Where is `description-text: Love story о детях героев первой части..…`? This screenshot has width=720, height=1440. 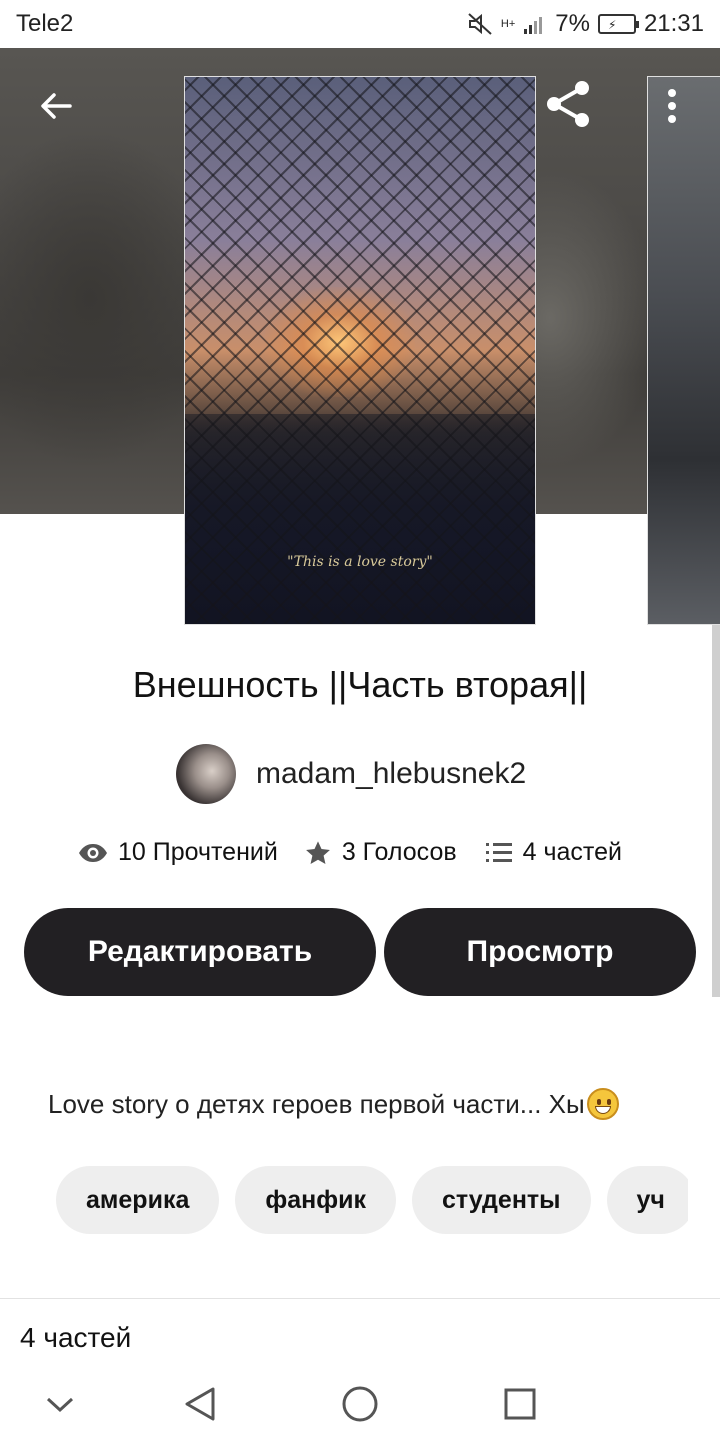 description-text: Love story о детях героев первой части..… is located at coordinates (316, 1103).